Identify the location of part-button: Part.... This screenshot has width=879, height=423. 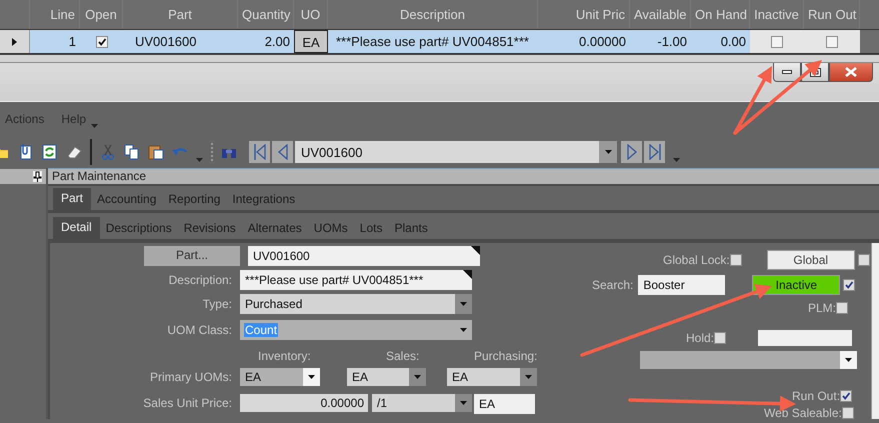
(192, 256).